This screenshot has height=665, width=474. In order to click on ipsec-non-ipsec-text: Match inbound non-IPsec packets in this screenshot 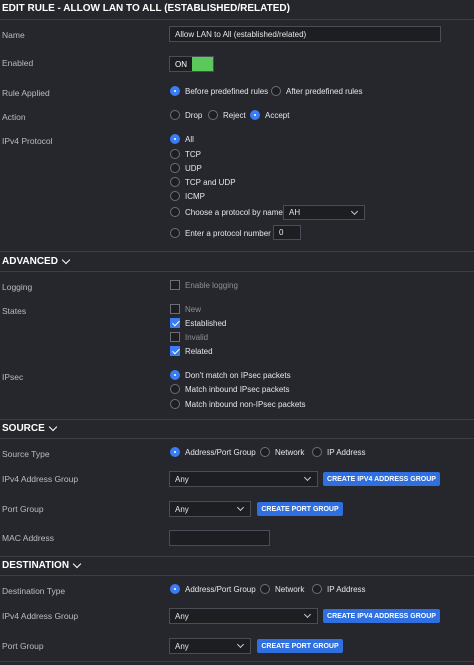, I will do `click(245, 404)`.